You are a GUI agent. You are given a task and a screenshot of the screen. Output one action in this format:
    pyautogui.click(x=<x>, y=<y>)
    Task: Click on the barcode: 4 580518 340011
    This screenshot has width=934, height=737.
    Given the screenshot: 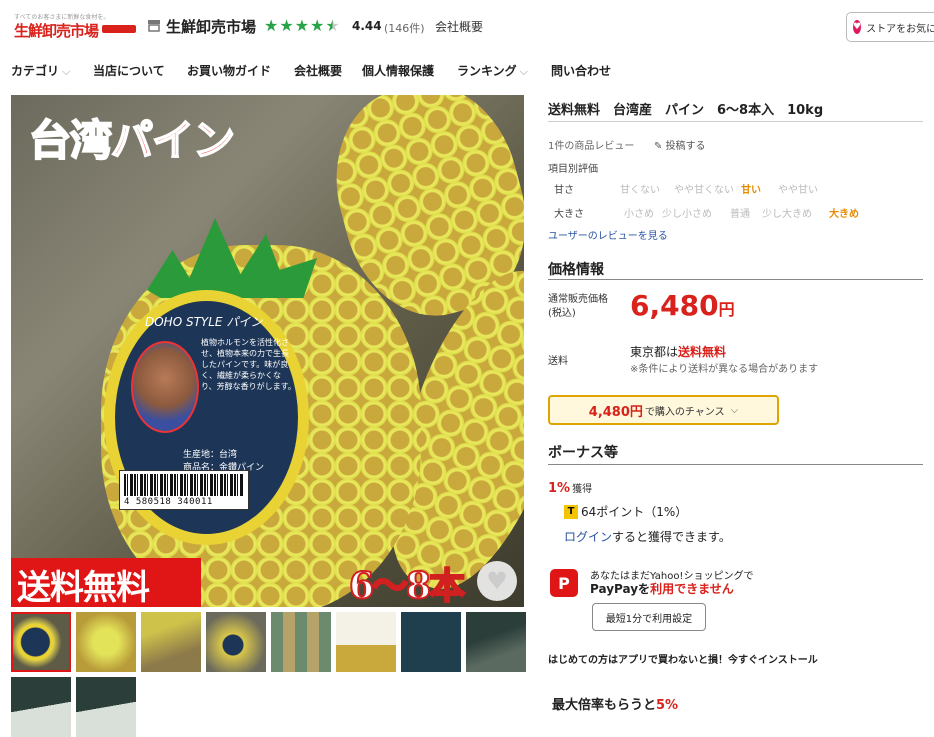 What is the action you would take?
    pyautogui.click(x=184, y=490)
    